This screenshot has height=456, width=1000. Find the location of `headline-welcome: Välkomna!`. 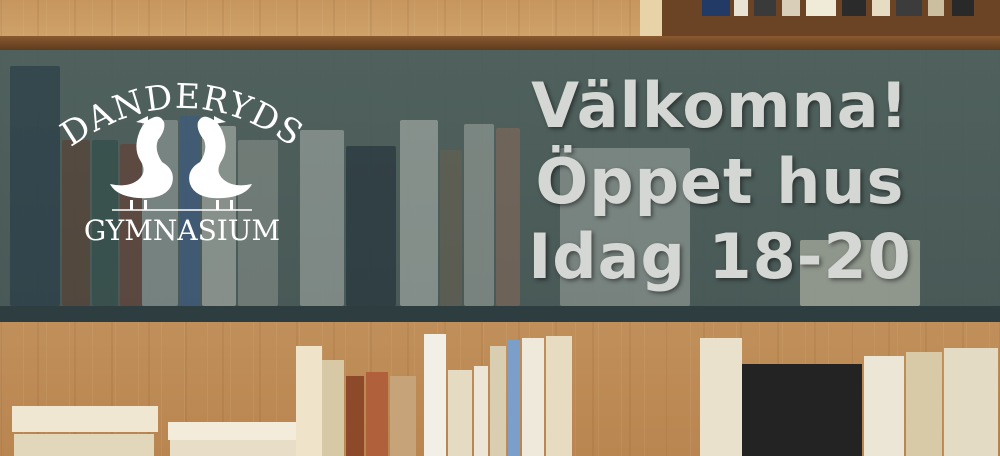

headline-welcome: Välkomna! is located at coordinates (720, 105).